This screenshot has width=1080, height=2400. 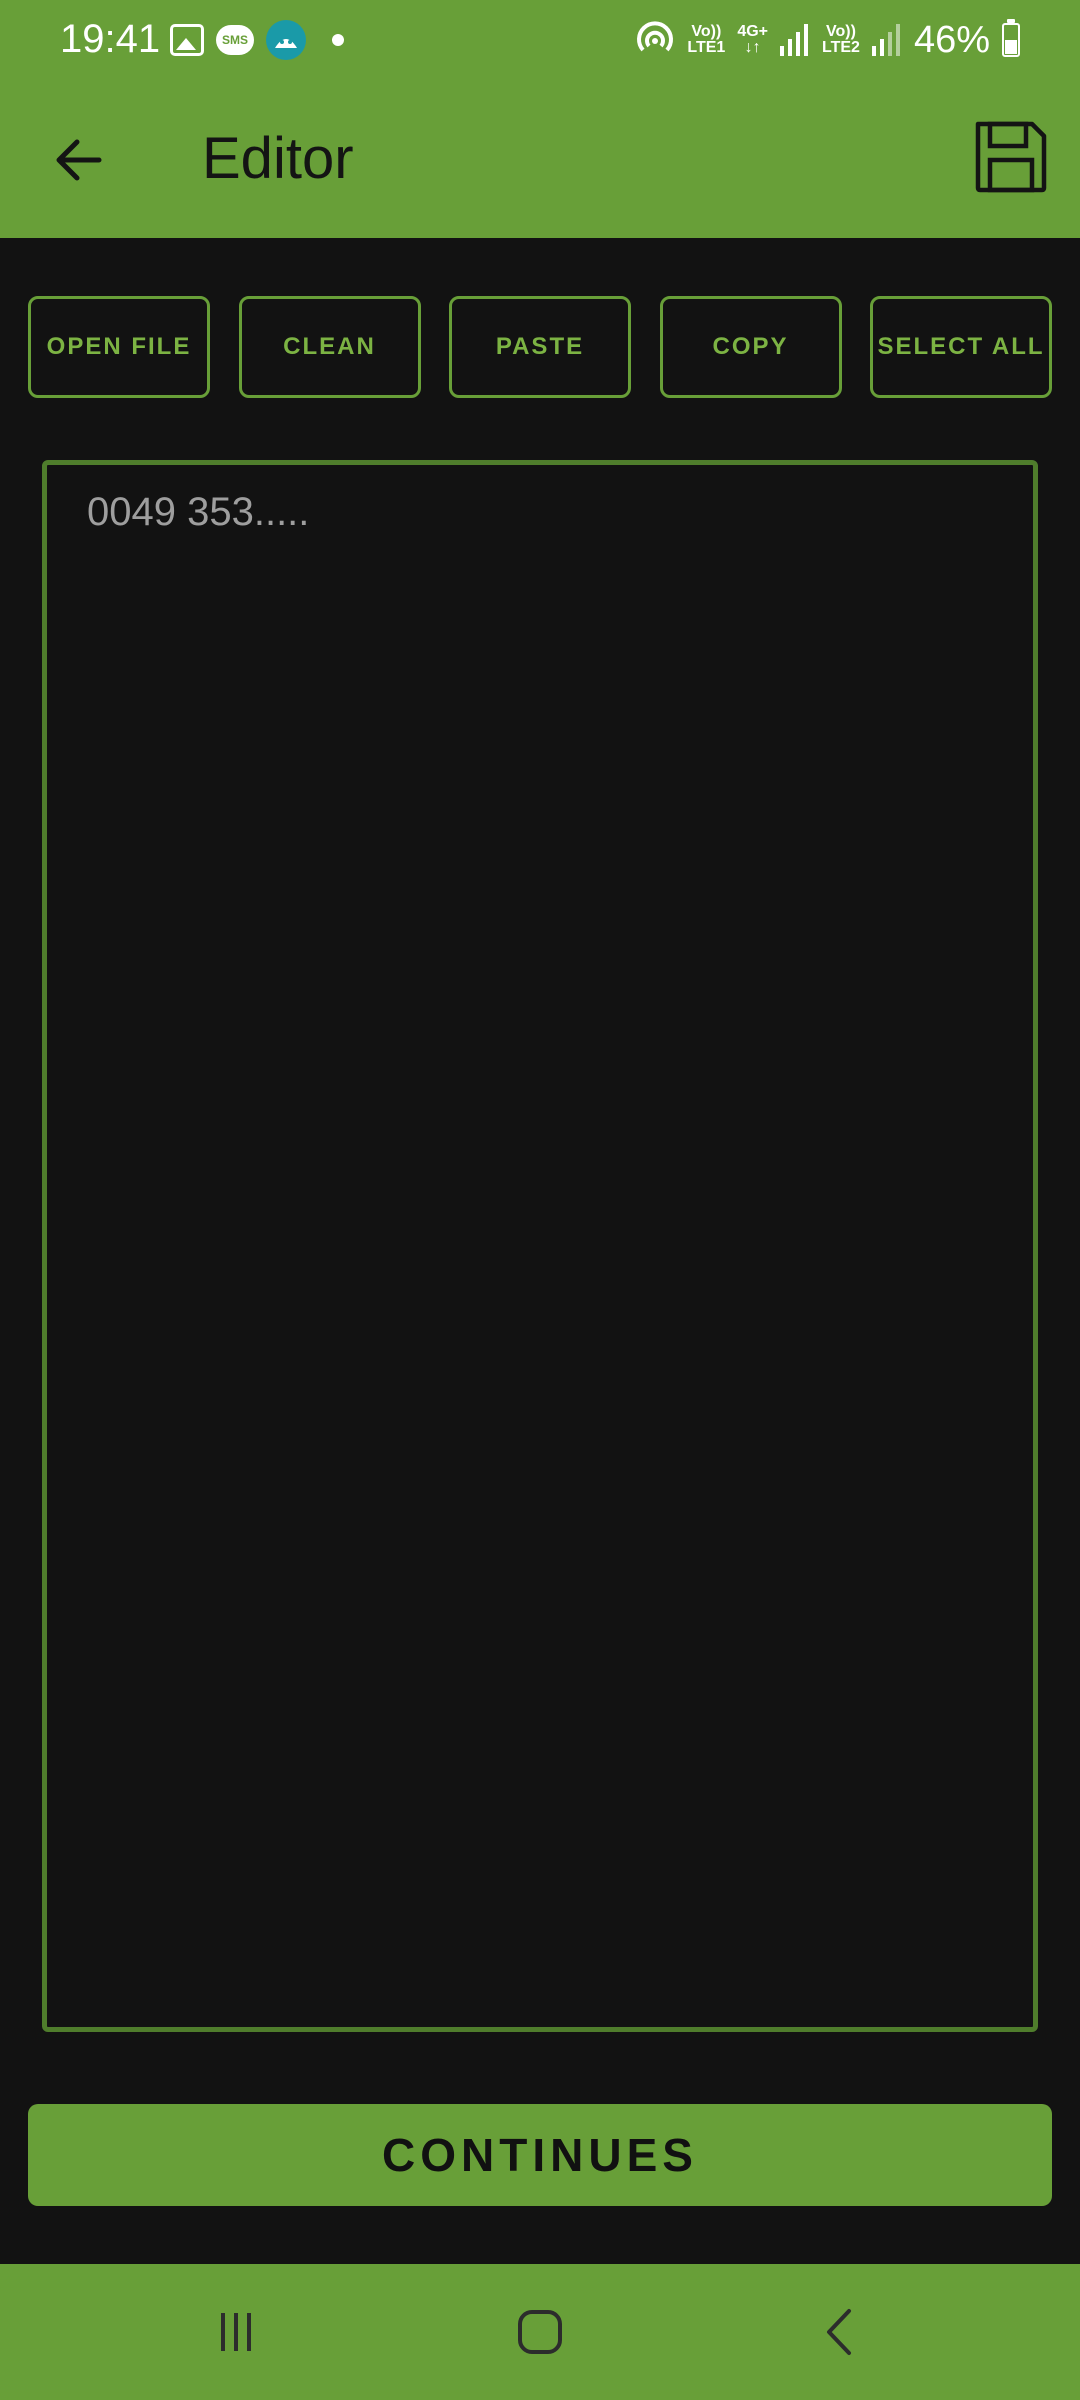 I want to click on floppy-disk-icon, so click(x=1011, y=157).